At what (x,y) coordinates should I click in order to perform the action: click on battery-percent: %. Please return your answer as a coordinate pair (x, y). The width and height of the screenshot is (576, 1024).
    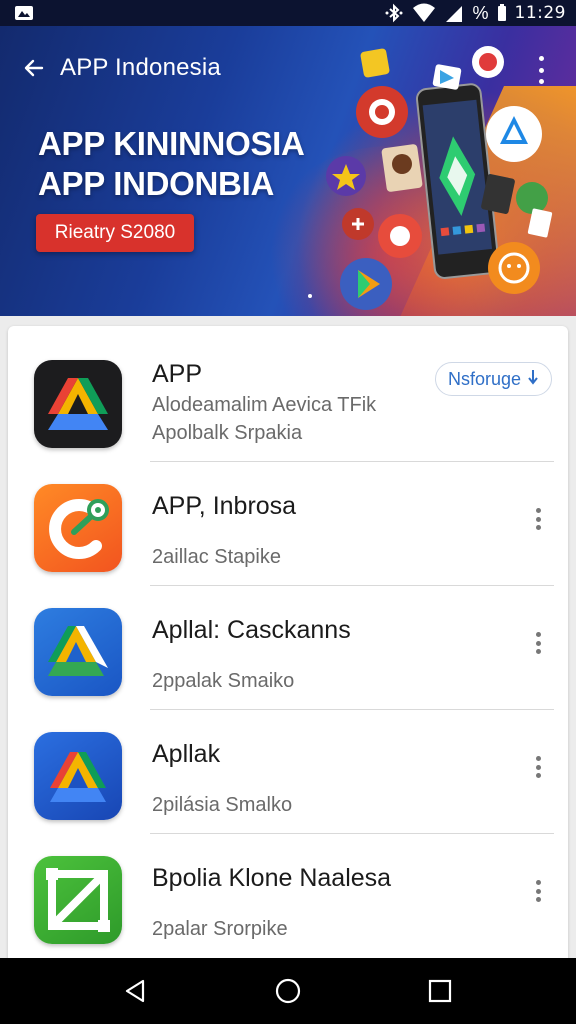
    Looking at the image, I should click on (480, 12).